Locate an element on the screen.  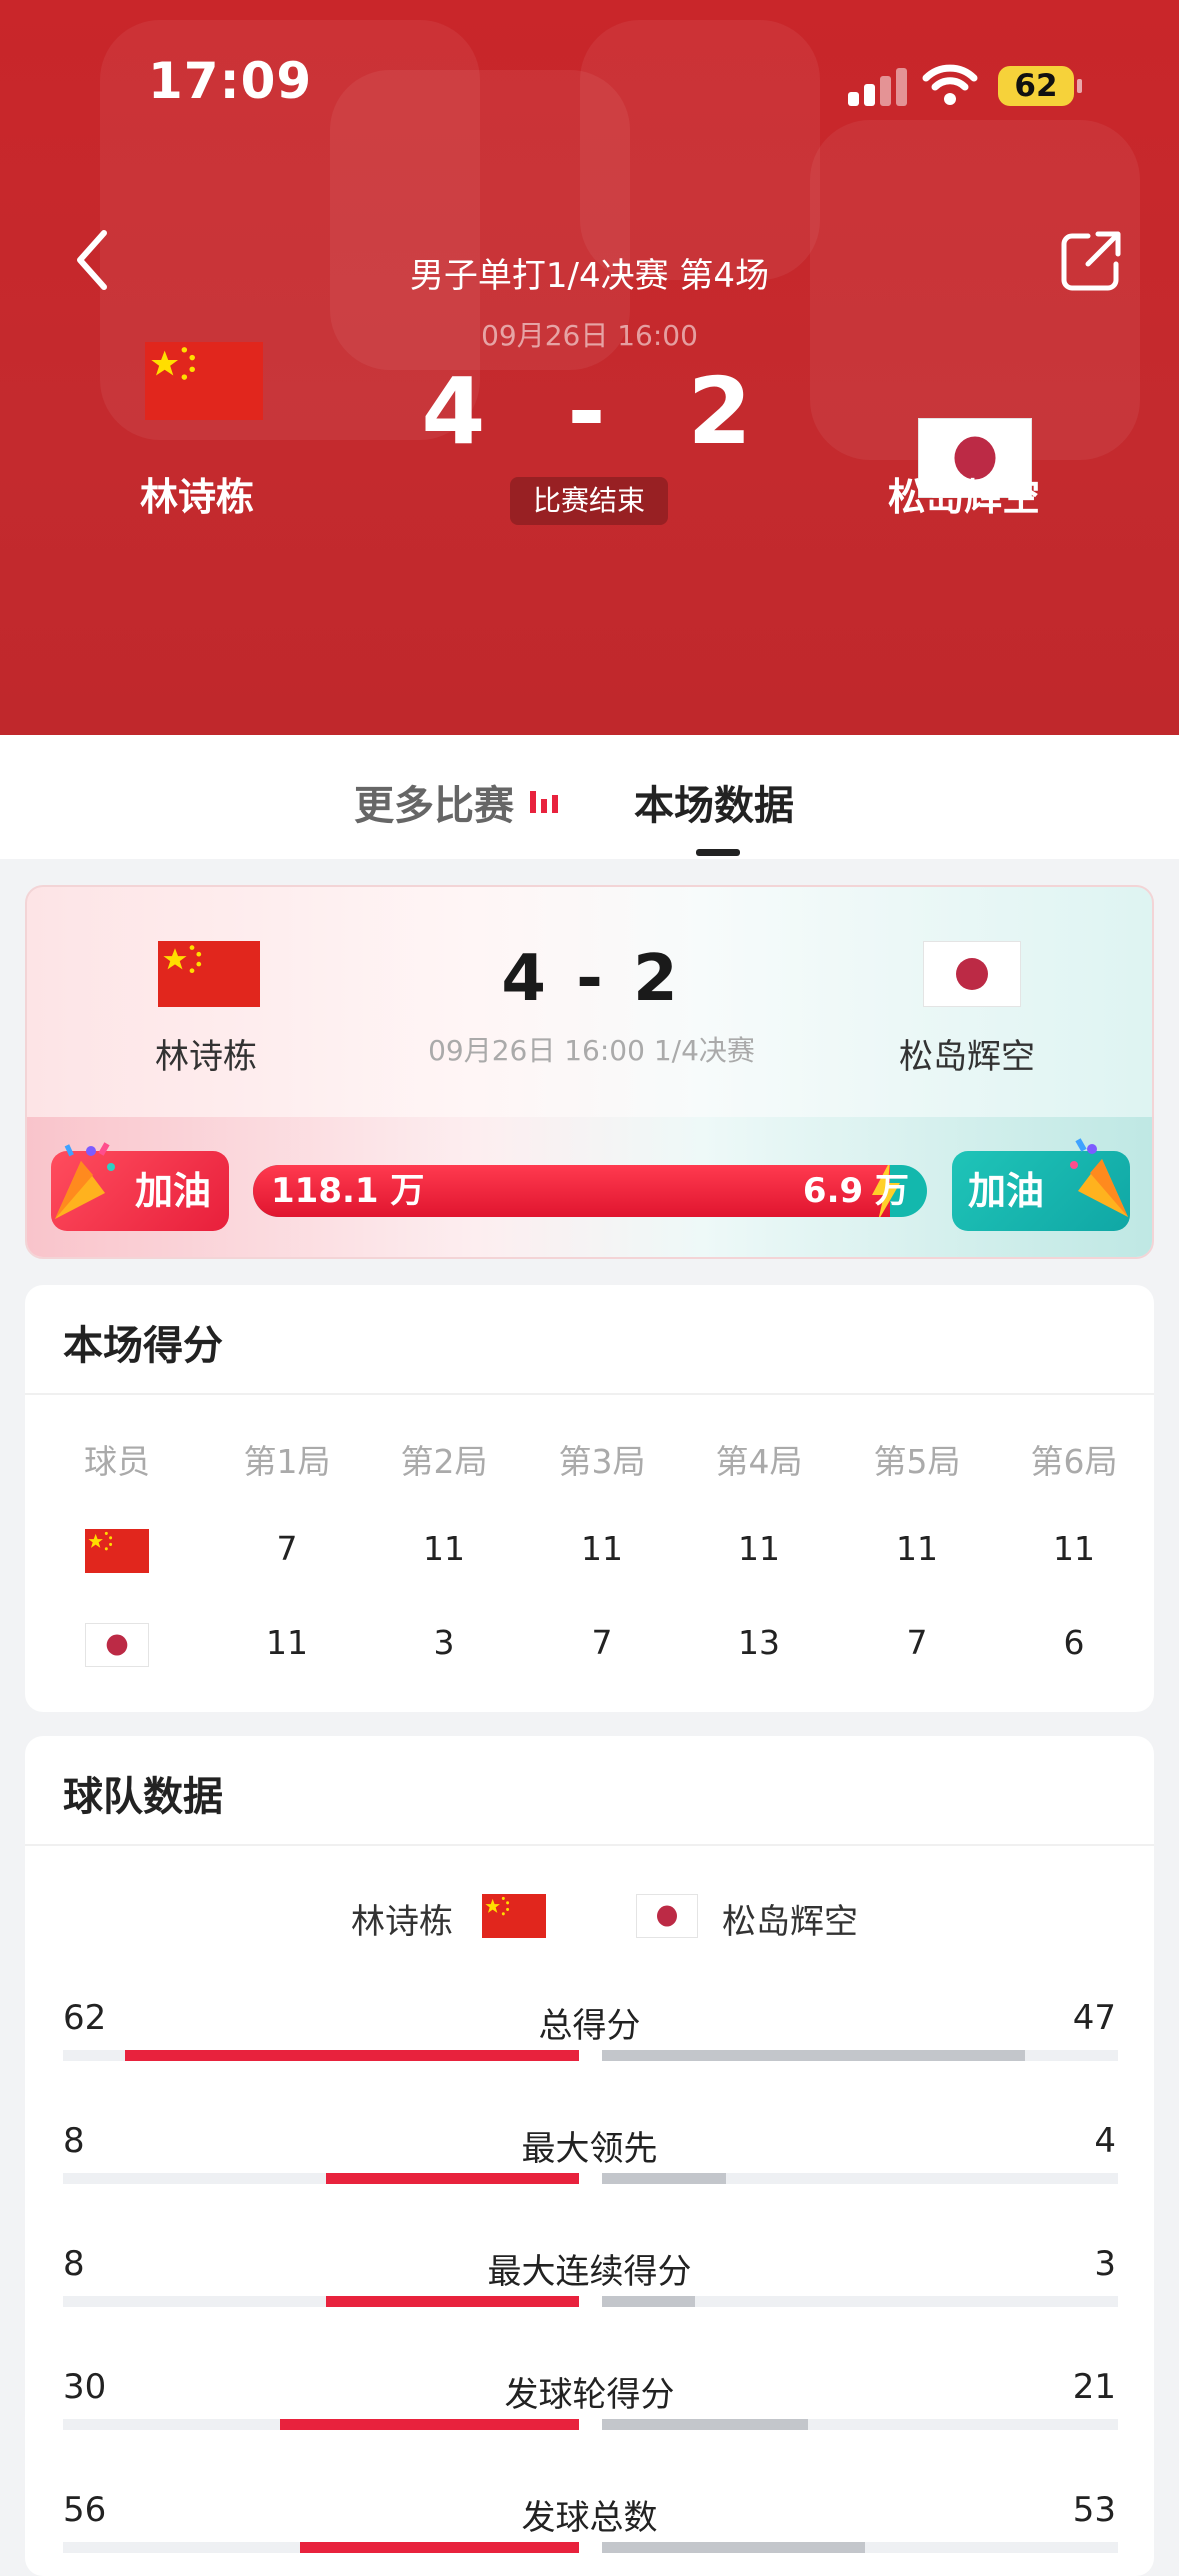
table-cell: 13 is located at coordinates (759, 1642).